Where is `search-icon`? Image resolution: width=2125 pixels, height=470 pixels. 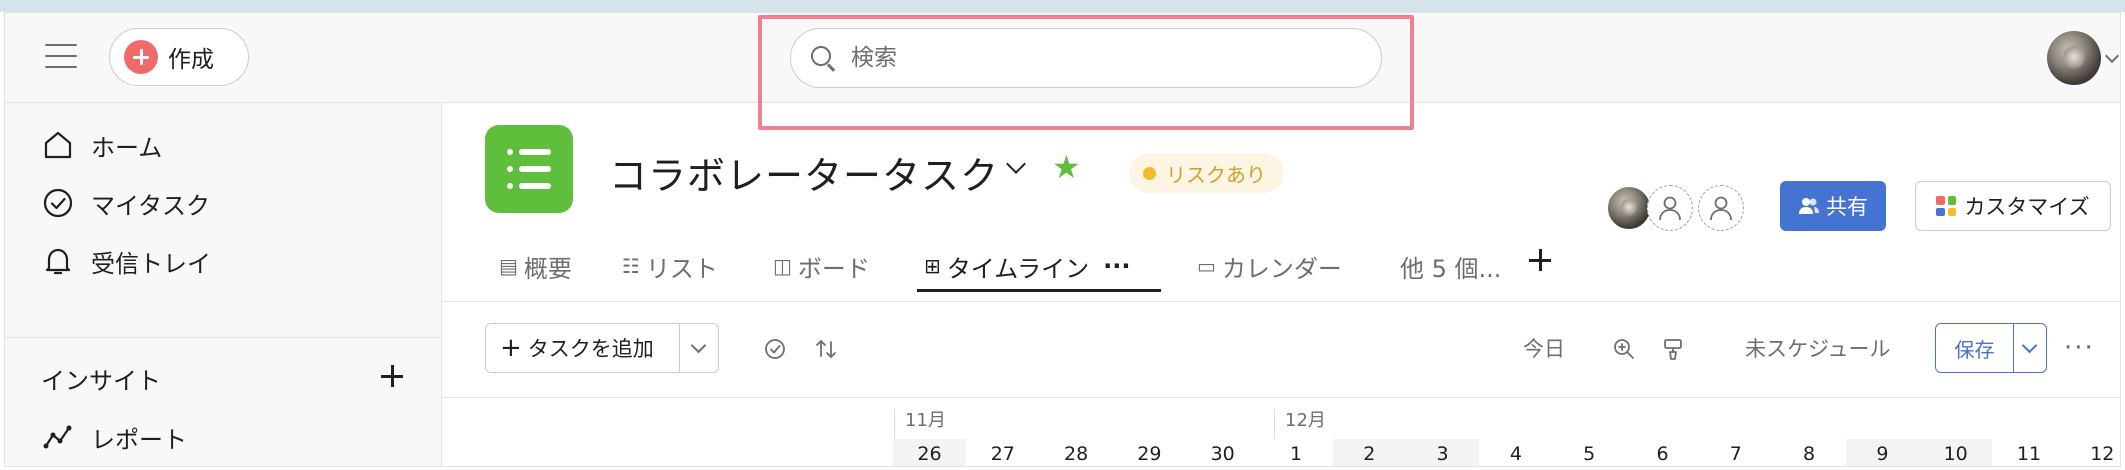
search-icon is located at coordinates (823, 58).